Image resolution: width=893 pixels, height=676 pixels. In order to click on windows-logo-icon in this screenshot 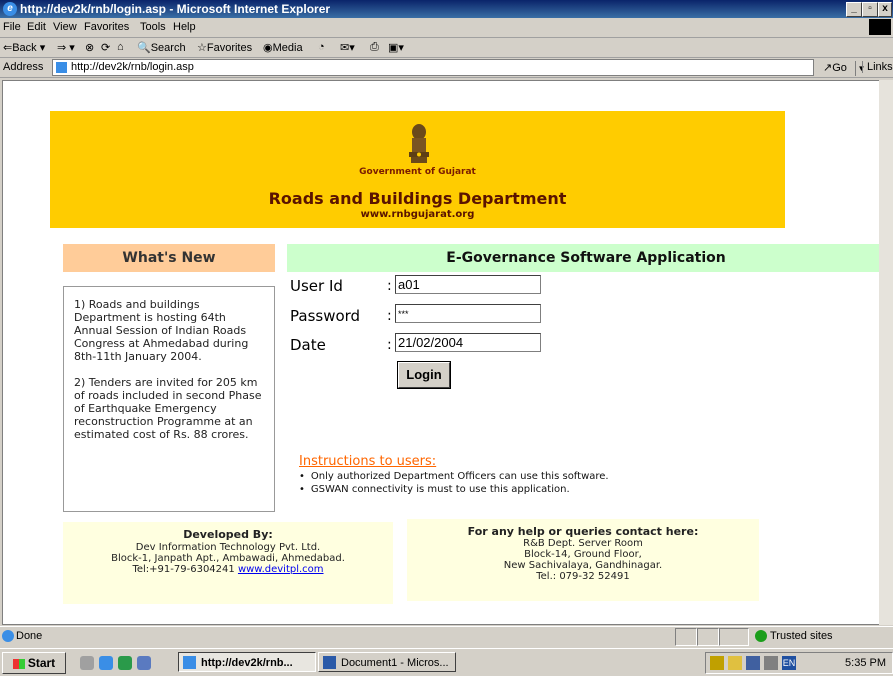, I will do `click(880, 27)`.